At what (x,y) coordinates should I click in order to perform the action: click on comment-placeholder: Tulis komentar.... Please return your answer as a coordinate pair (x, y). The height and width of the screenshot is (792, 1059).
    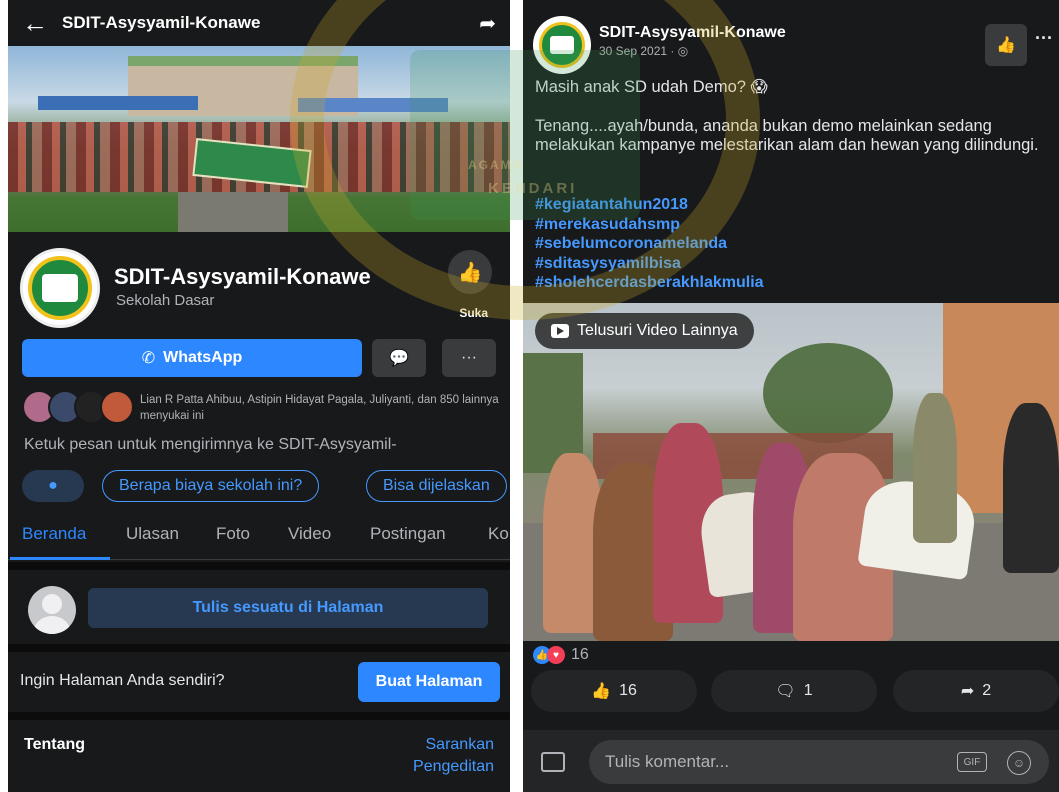
    Looking at the image, I should click on (667, 761).